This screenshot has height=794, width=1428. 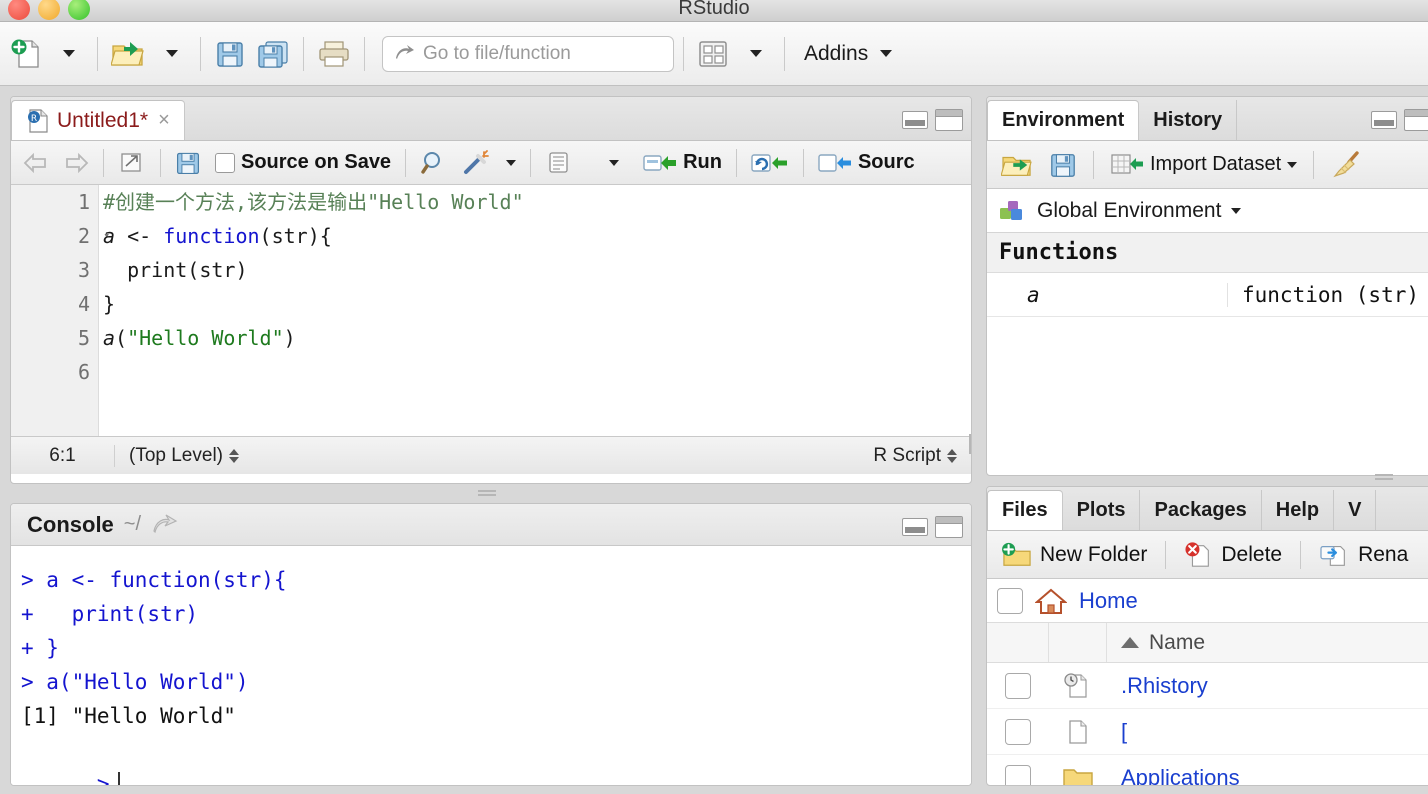 What do you see at coordinates (1207, 643) in the screenshot?
I see `files-column-header: Name` at bounding box center [1207, 643].